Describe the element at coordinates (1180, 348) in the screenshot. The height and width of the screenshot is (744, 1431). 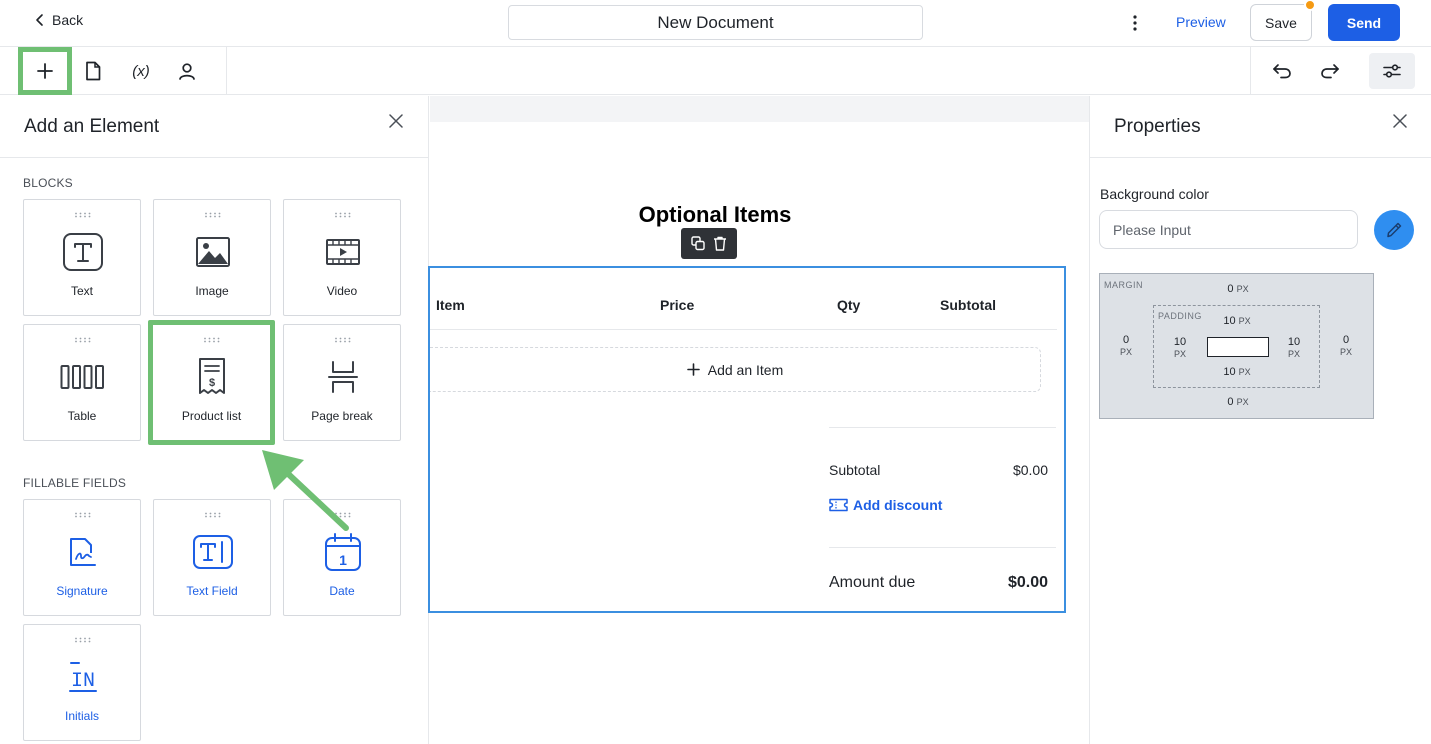
I see `padding-left-value: 10 PX` at that location.